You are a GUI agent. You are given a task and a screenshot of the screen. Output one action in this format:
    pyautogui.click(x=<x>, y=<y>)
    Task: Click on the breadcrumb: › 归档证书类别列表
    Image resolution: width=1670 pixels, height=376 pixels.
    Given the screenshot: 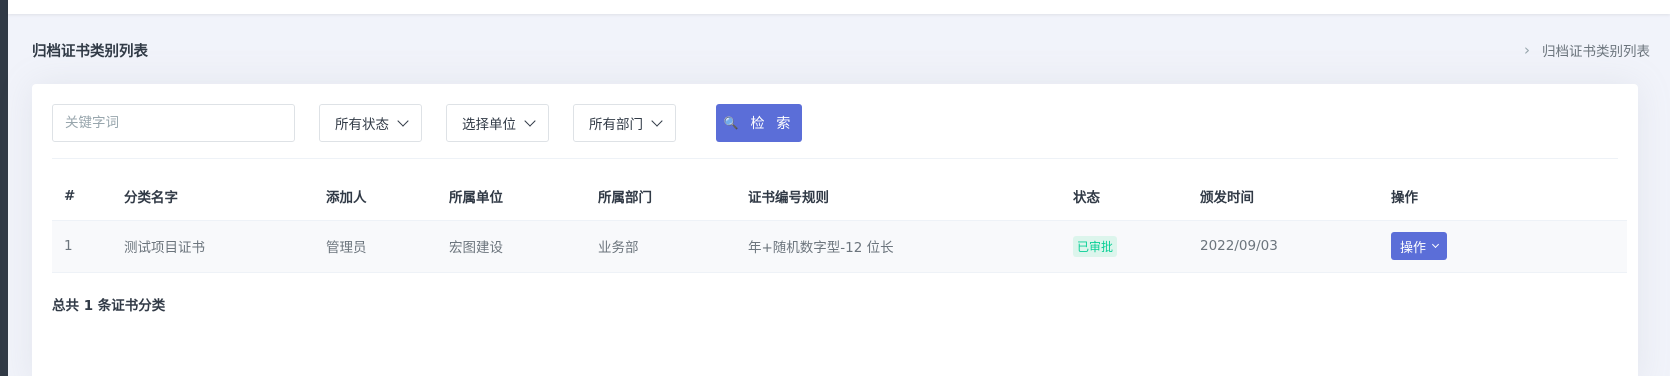 What is the action you would take?
    pyautogui.click(x=1587, y=50)
    